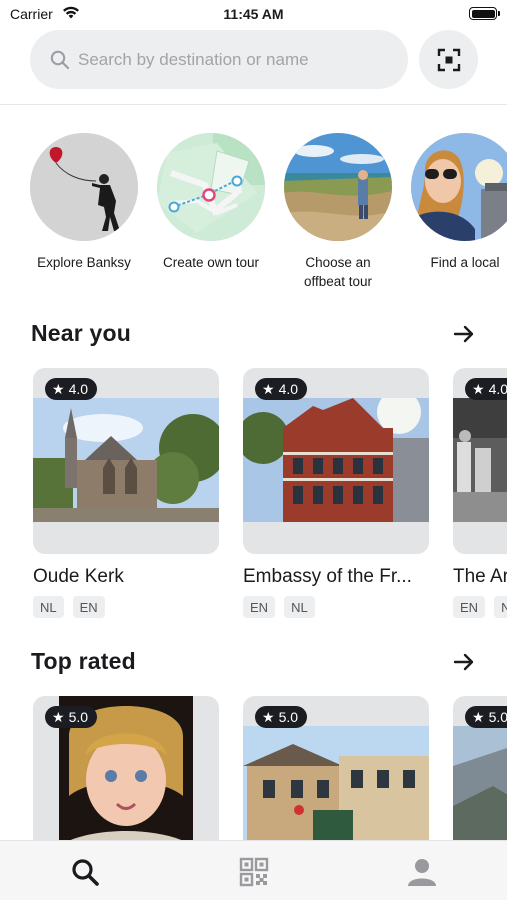 This screenshot has height=900, width=507. Describe the element at coordinates (253, 104) in the screenshot. I see `header-divider` at that location.